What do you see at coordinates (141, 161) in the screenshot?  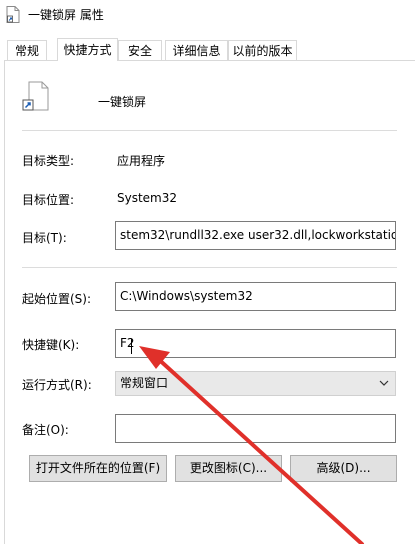 I see `target-type-value: 应用程序` at bounding box center [141, 161].